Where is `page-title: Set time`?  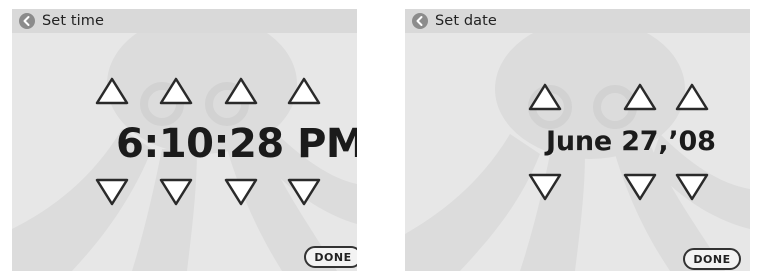 page-title: Set time is located at coordinates (73, 21).